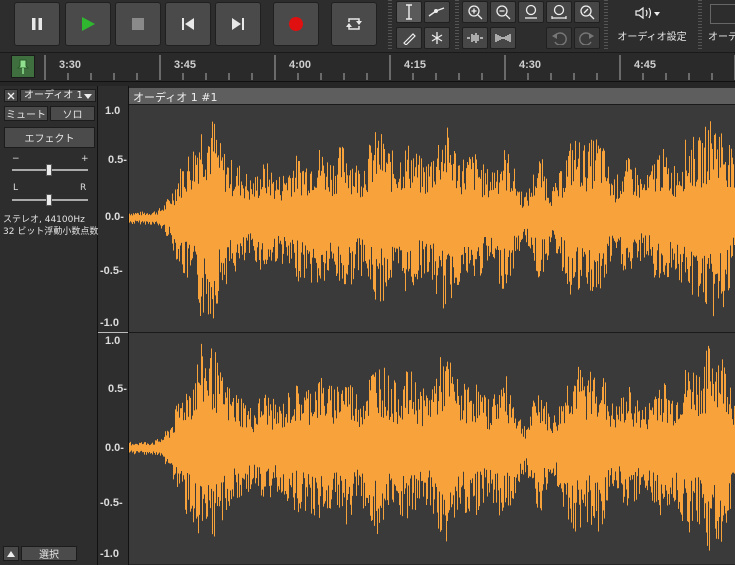 The width and height of the screenshot is (735, 565). I want to click on effects-button: エフェクト, so click(49, 137).